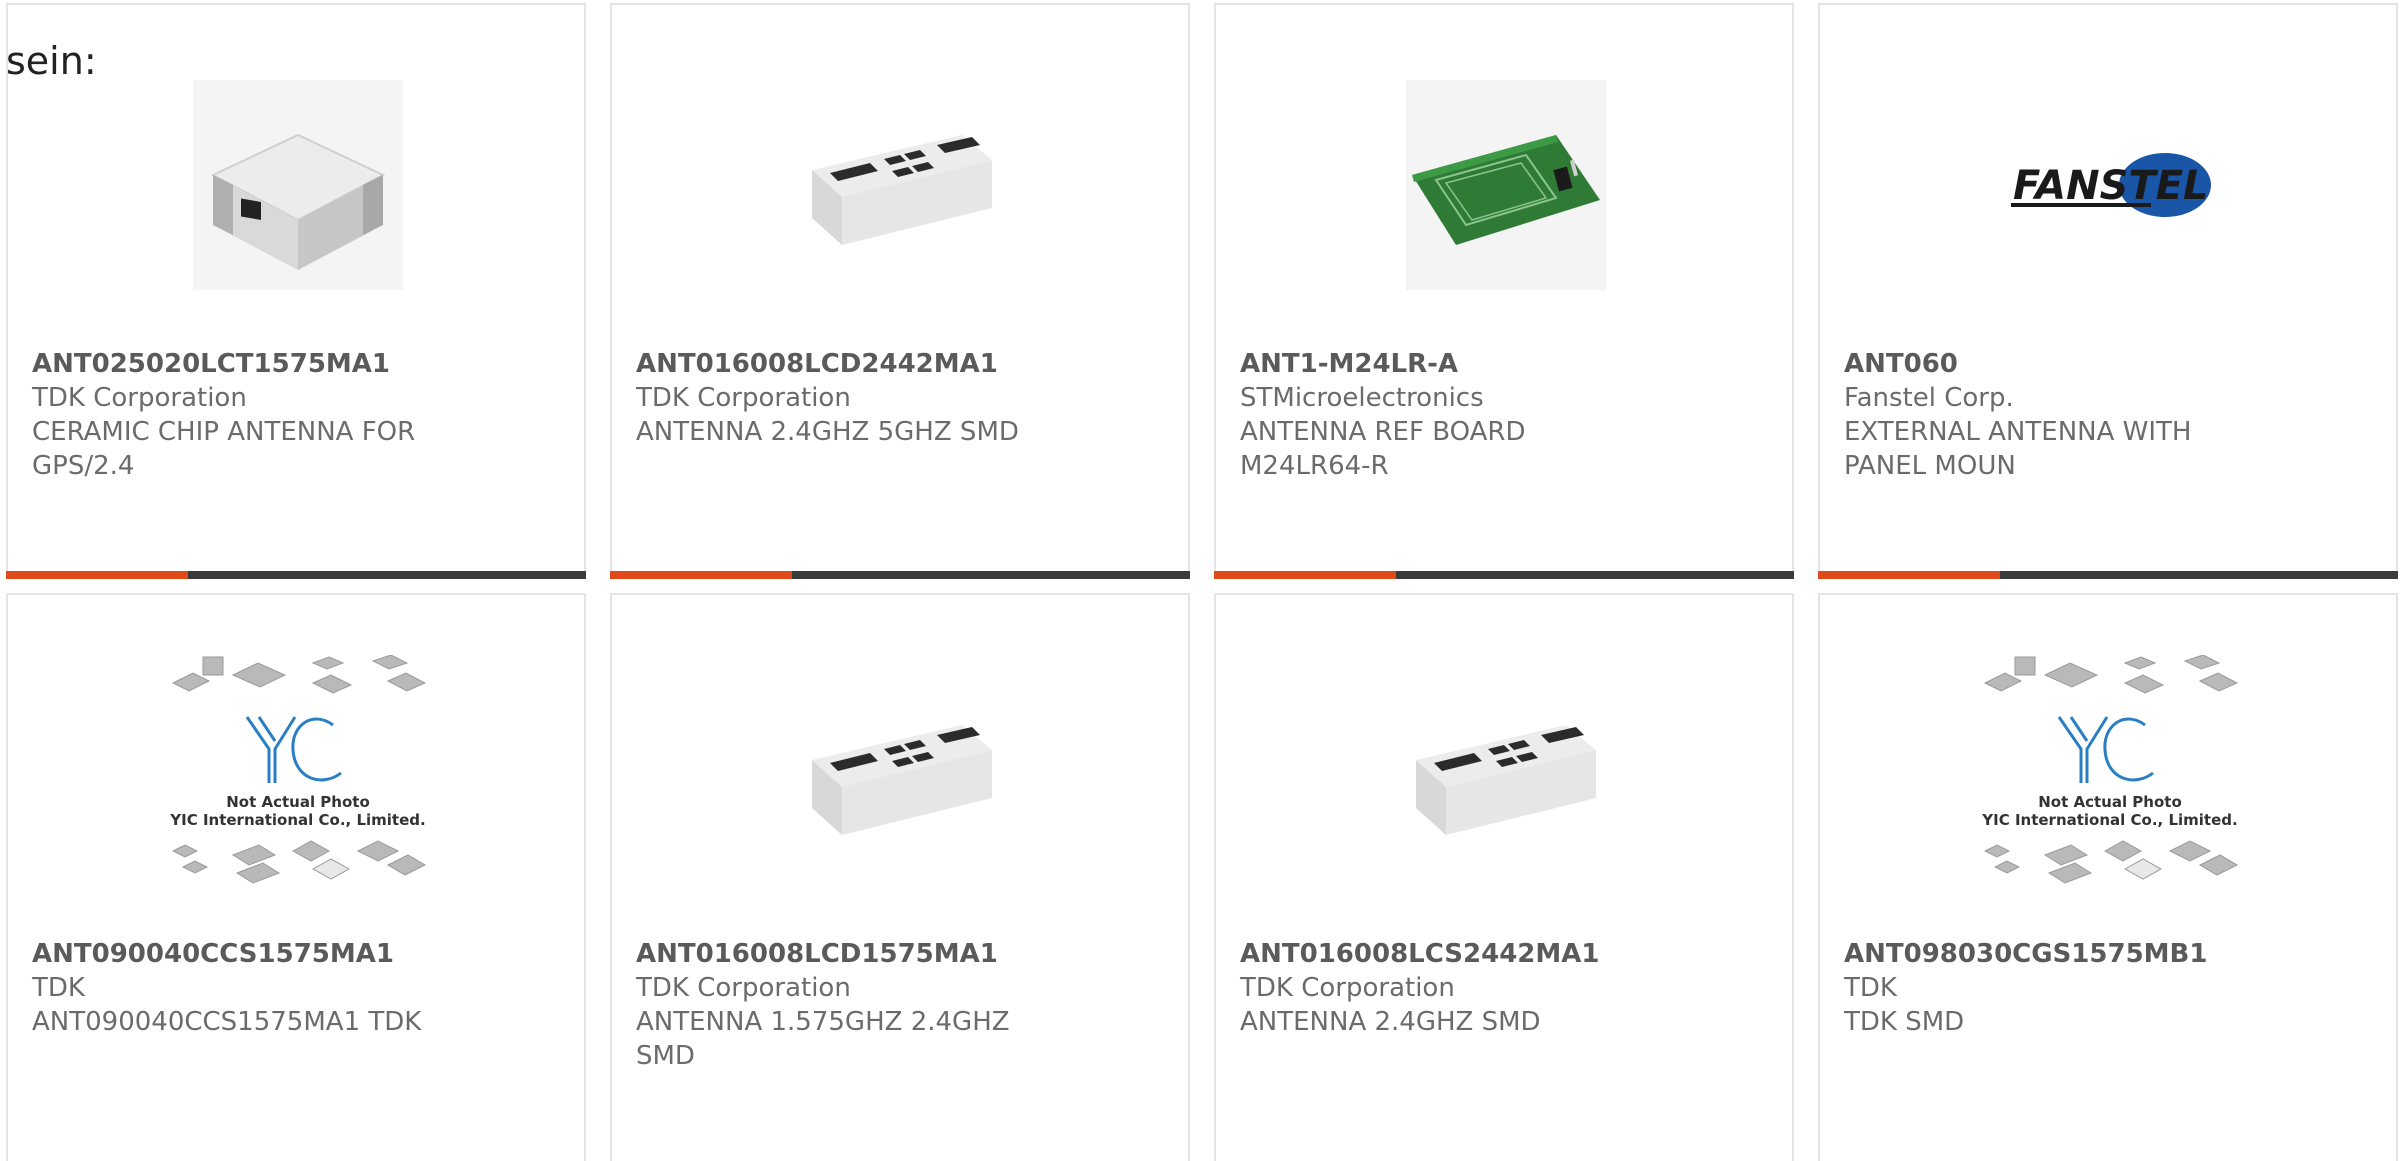 Image resolution: width=2400 pixels, height=1161 pixels. Describe the element at coordinates (224, 449) in the screenshot. I see `product-description: CERAMIC CHIP ANTENNA FOR GPS/2.4` at that location.